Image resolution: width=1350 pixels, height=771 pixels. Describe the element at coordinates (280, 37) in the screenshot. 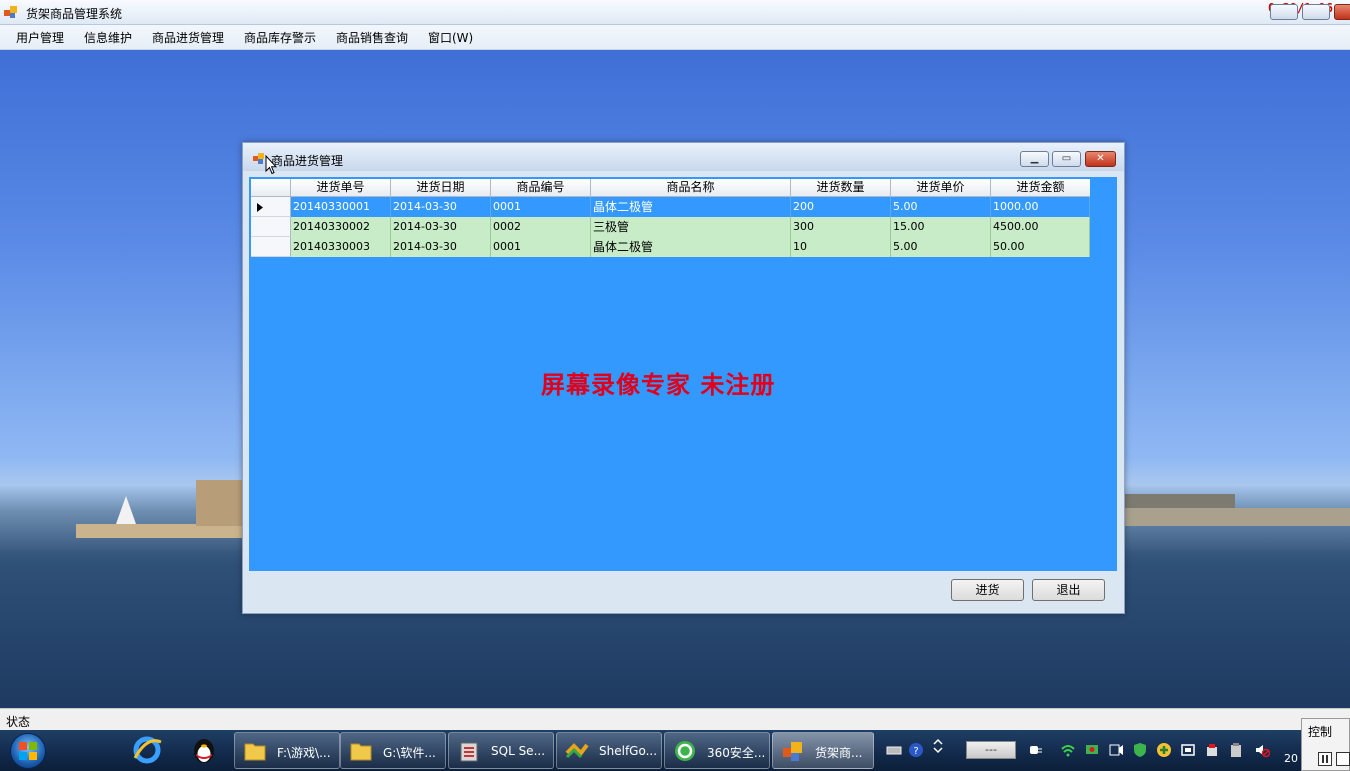

I see `menu-stock-alert: 商品库存警示` at that location.